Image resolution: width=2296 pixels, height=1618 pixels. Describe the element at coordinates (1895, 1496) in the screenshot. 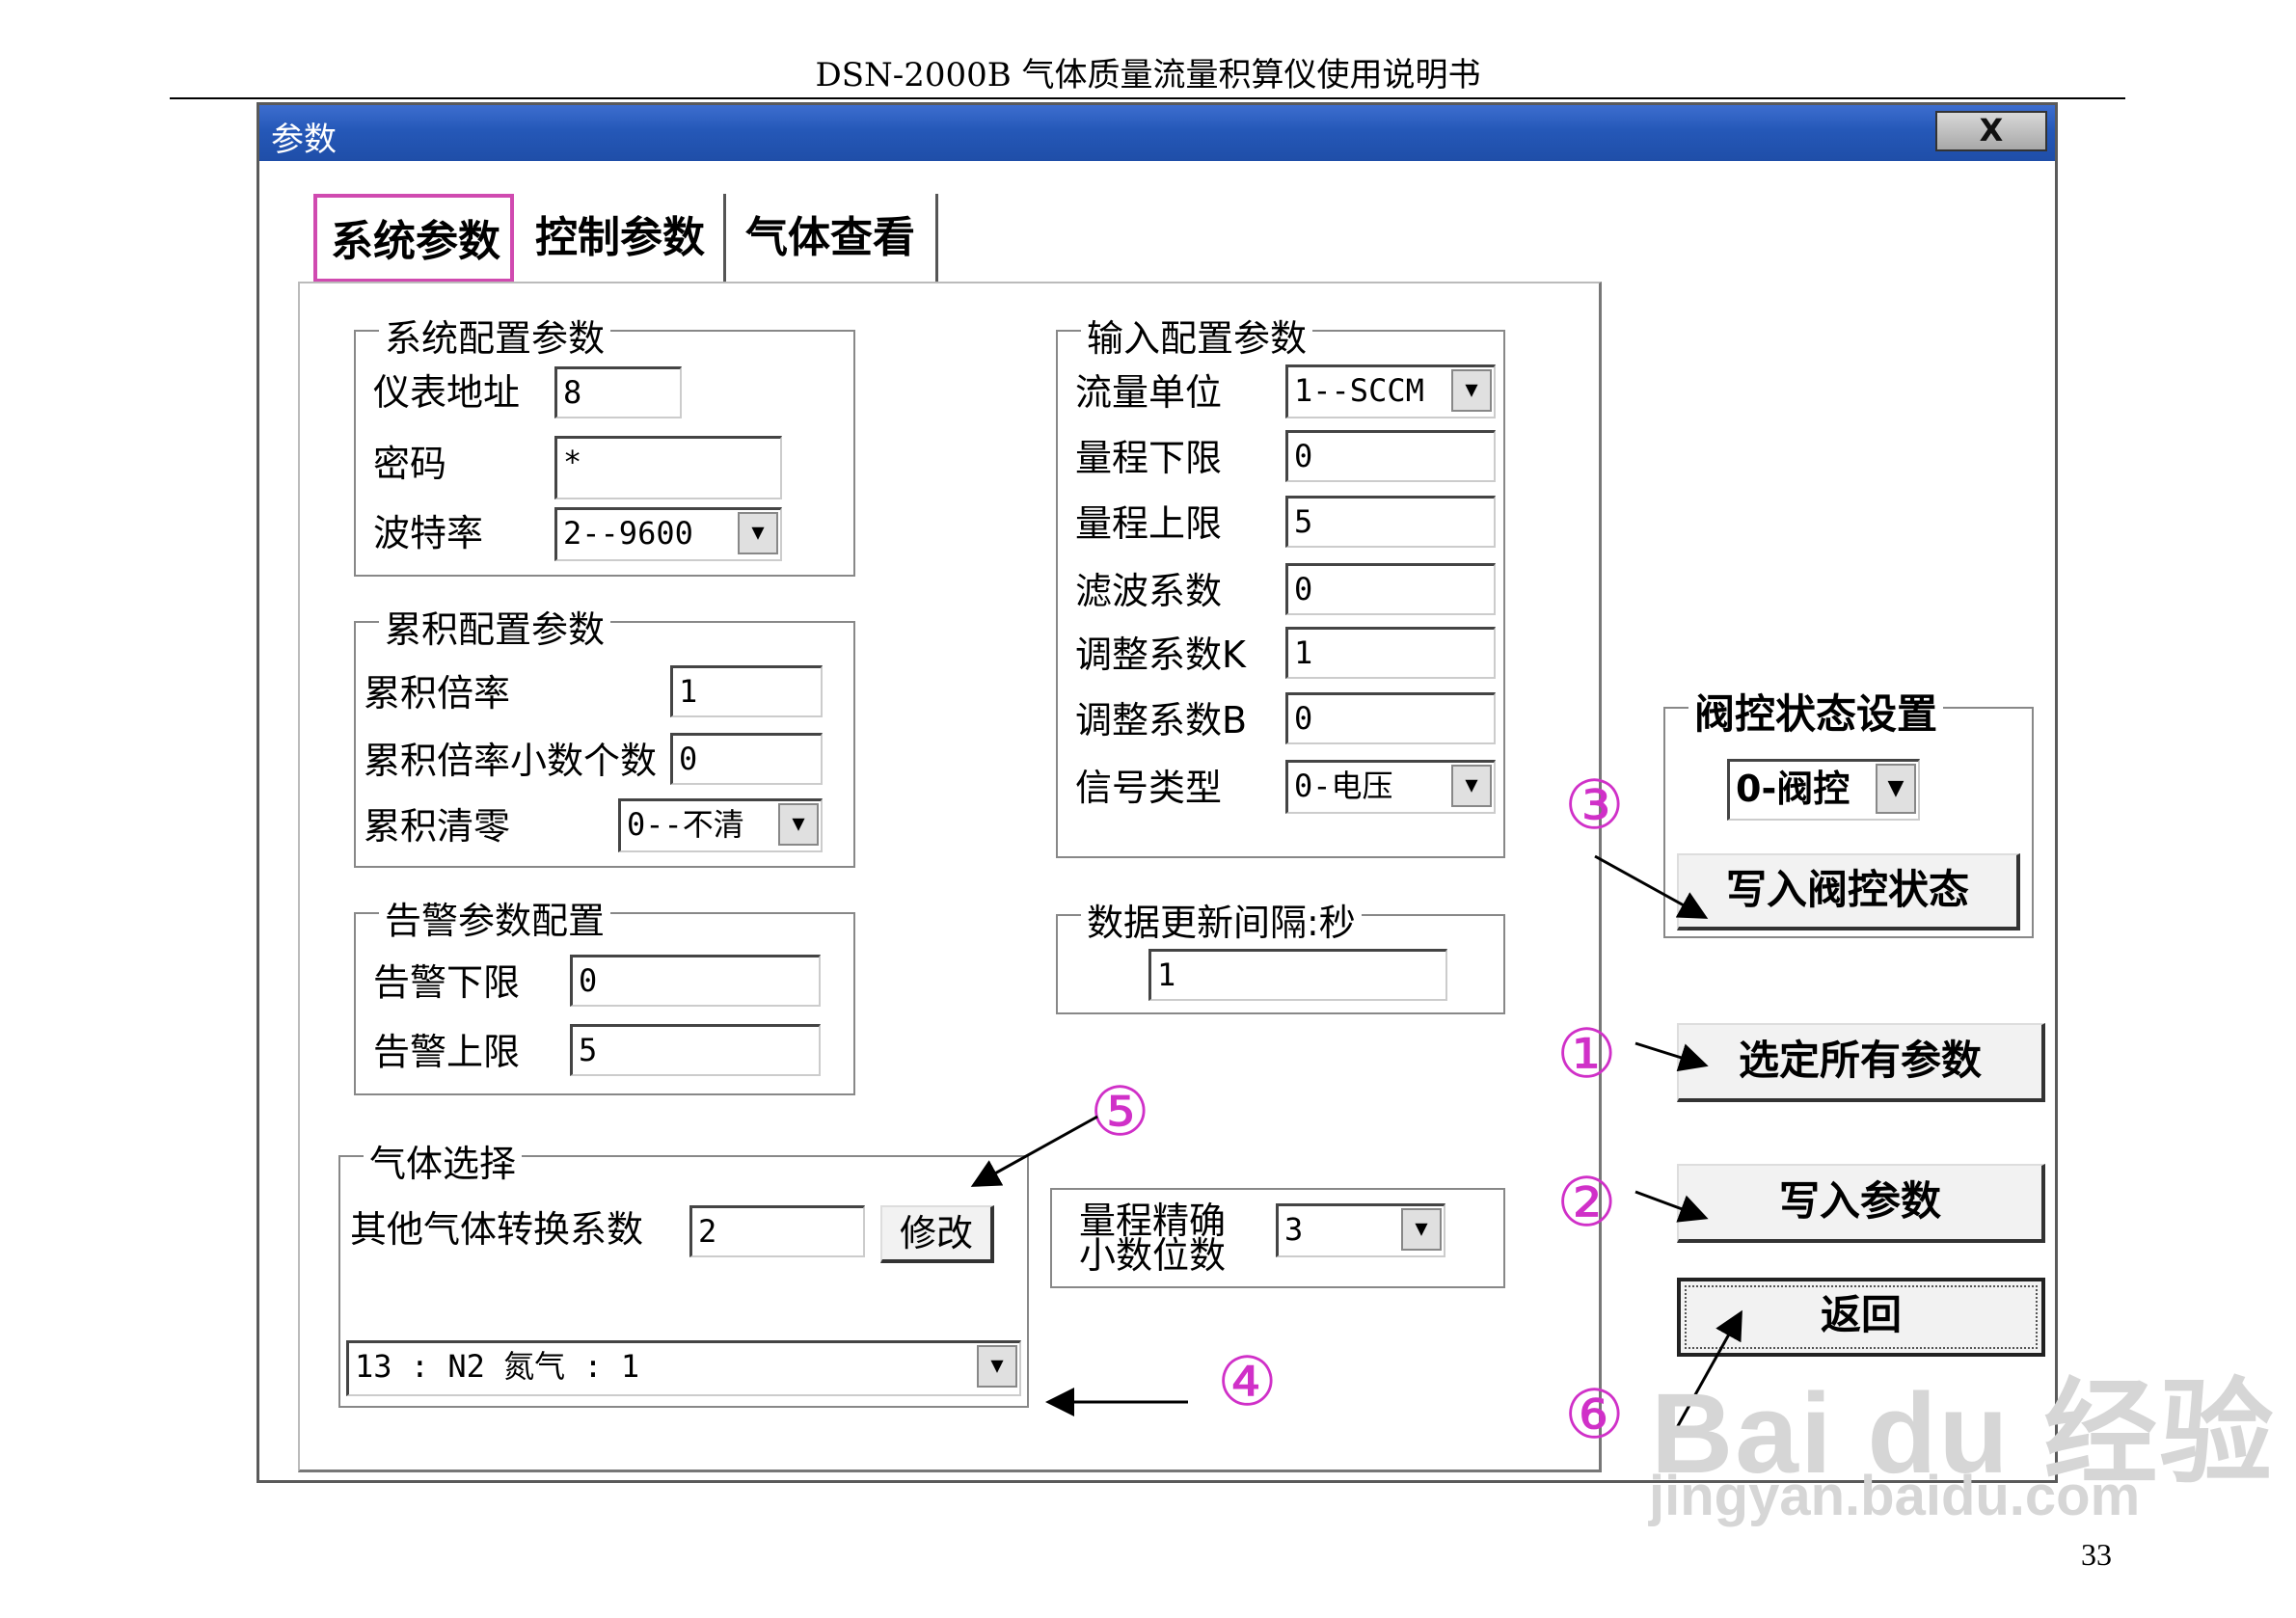

I see `watermark-url: jingyan.baidu.com` at that location.